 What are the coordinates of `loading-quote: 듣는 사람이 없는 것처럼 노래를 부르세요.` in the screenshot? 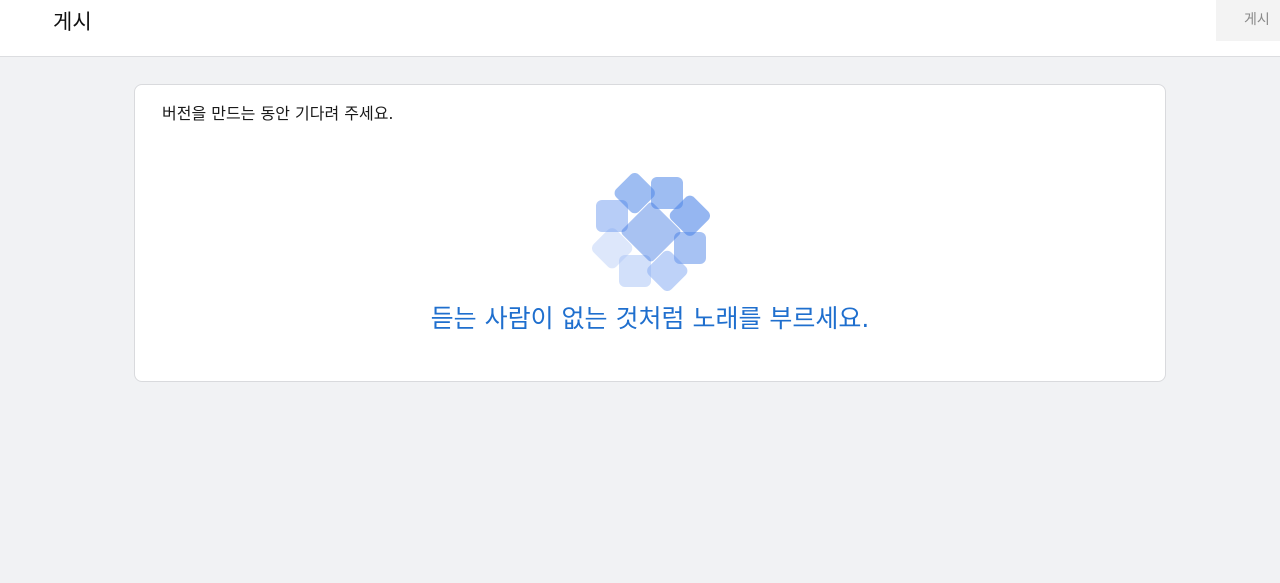 It's located at (650, 318).